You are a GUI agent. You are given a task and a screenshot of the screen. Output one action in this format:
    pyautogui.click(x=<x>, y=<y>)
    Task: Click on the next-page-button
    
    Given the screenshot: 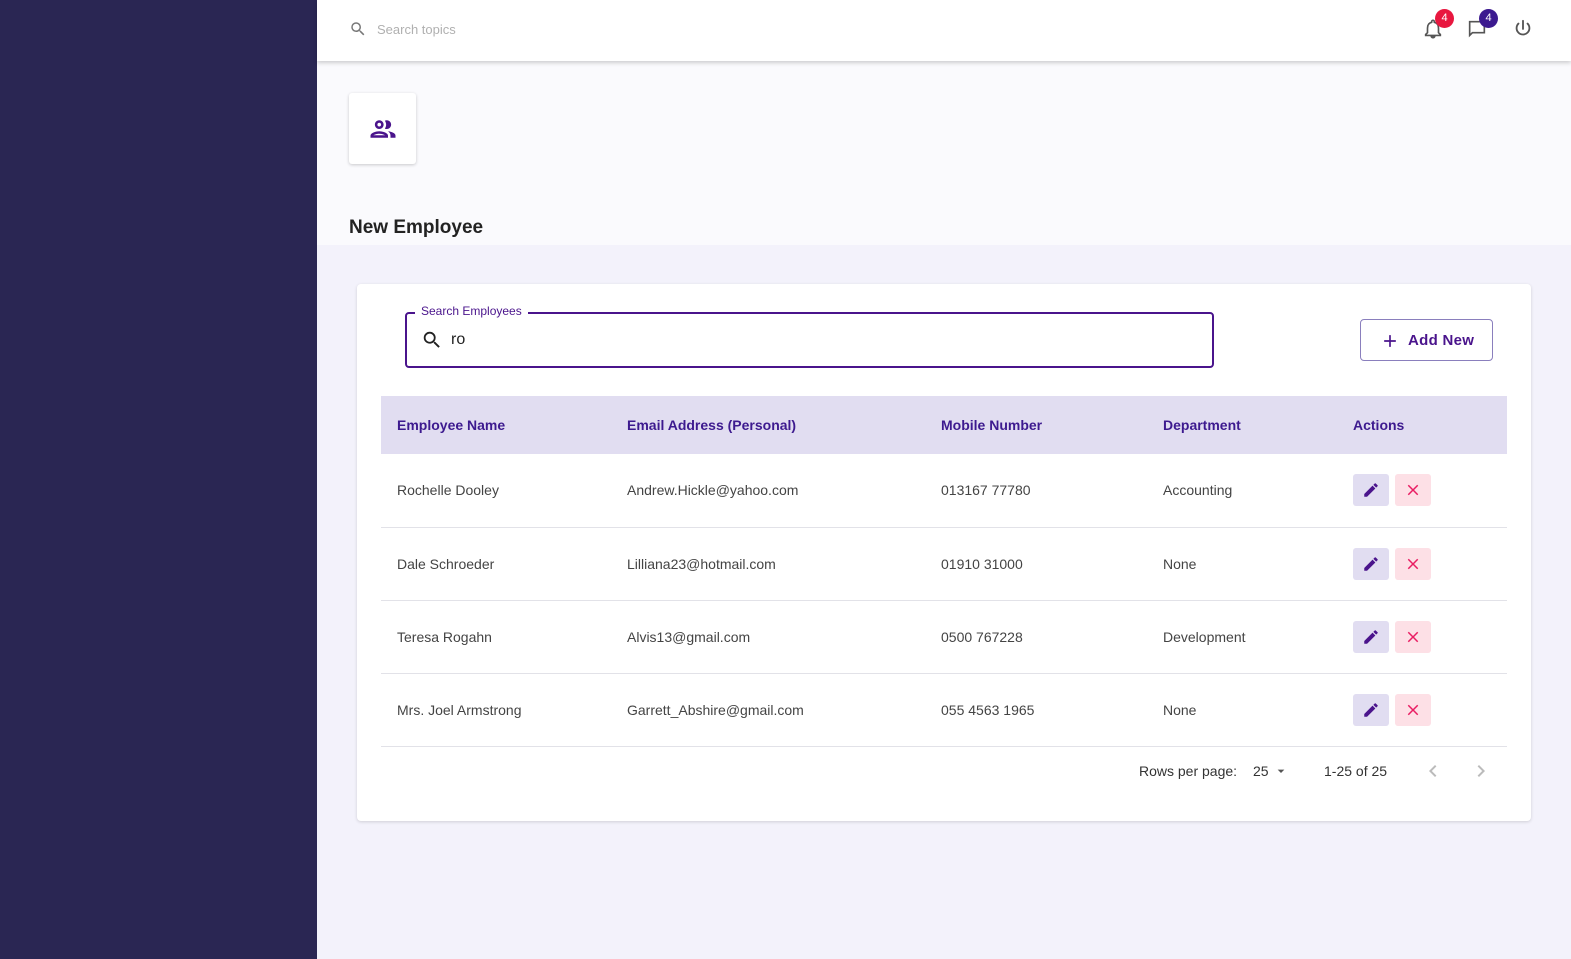 What is the action you would take?
    pyautogui.click(x=1481, y=771)
    